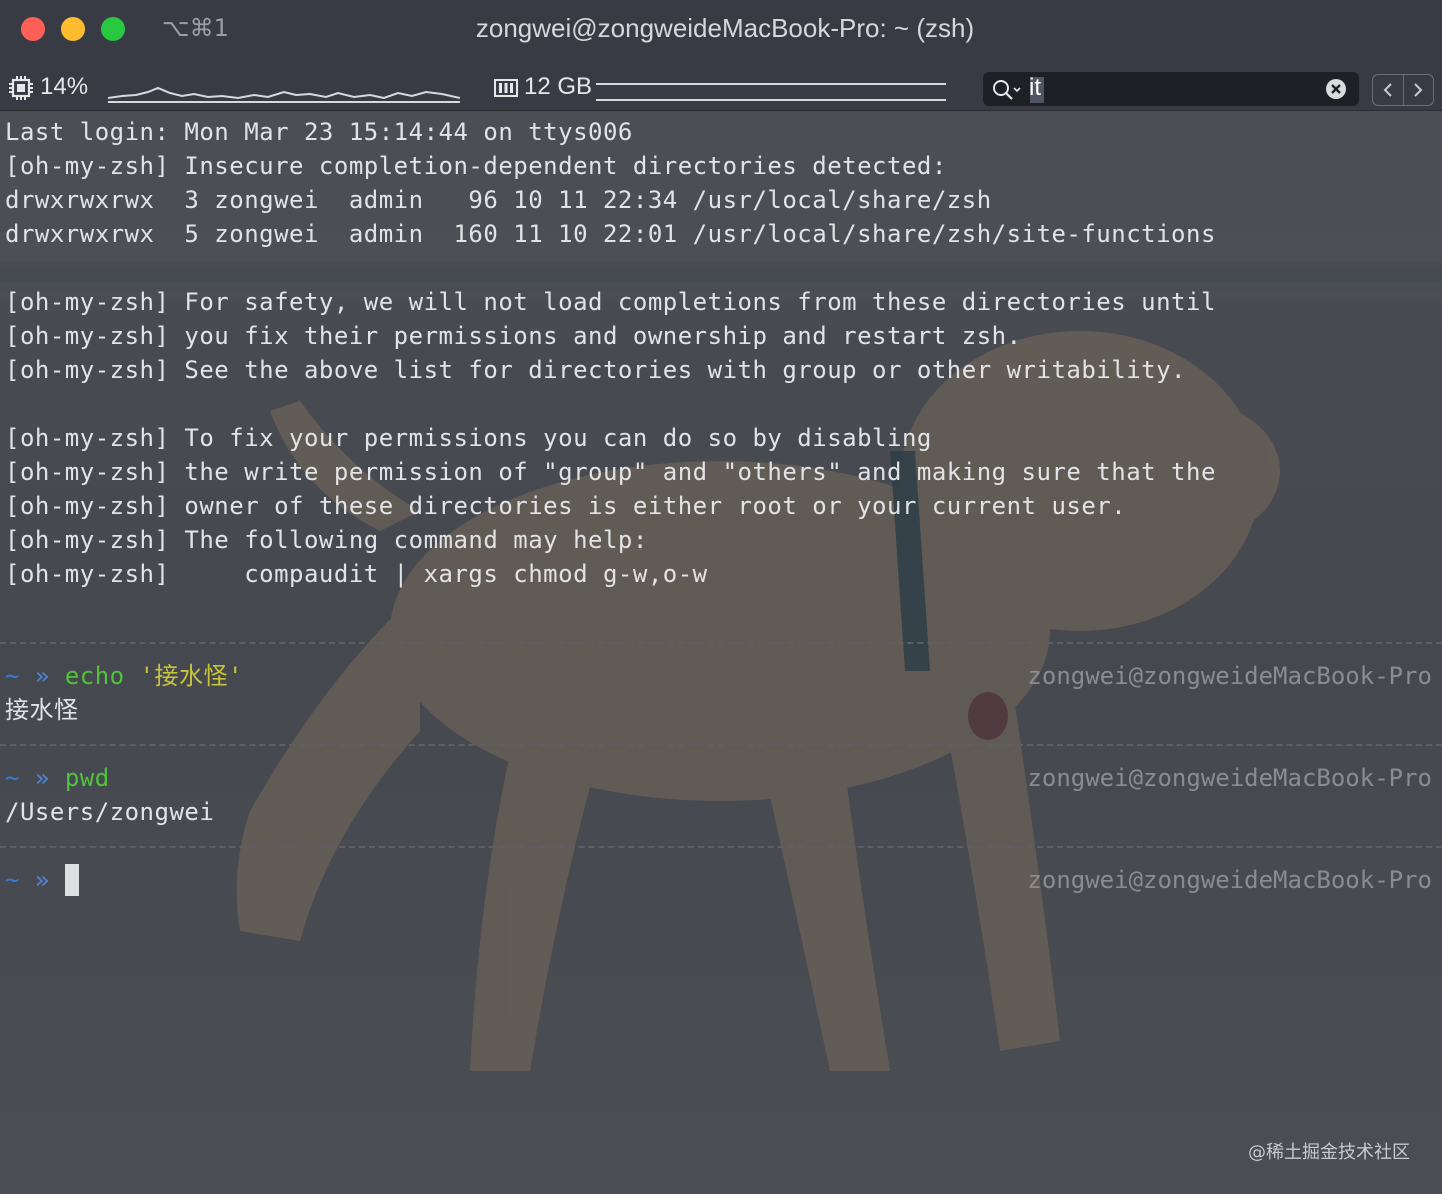 Image resolution: width=1442 pixels, height=1194 pixels. I want to click on search-navigation, so click(1403, 90).